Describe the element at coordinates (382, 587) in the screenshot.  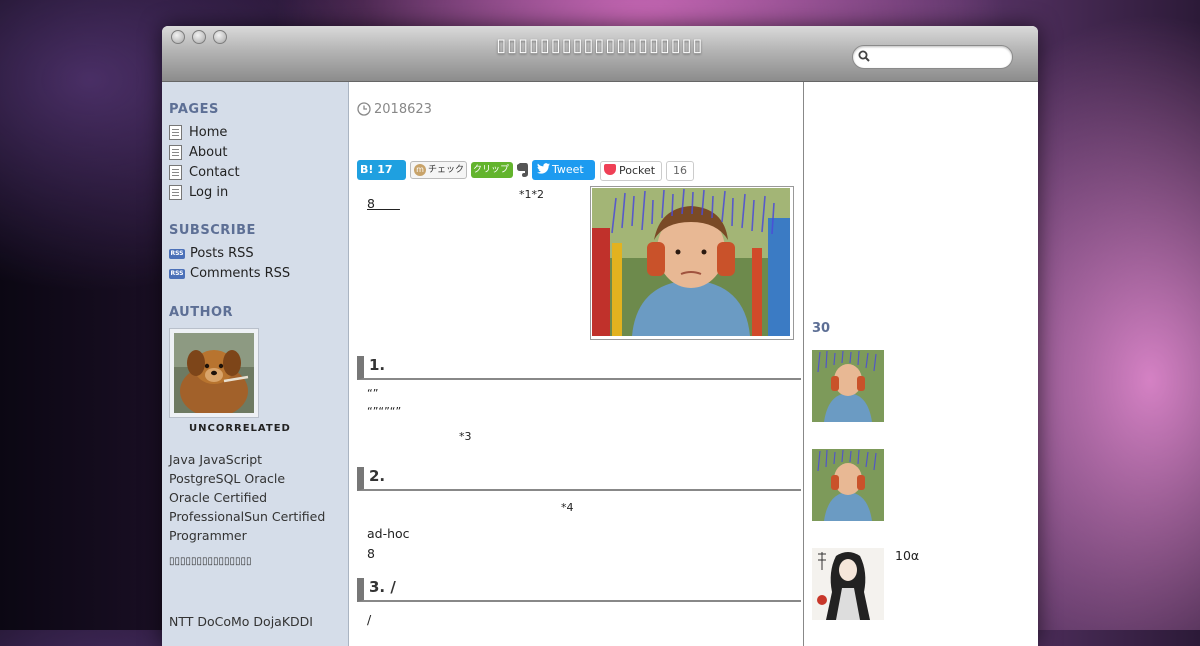
I see `section-heading-3-text: 3. /` at that location.